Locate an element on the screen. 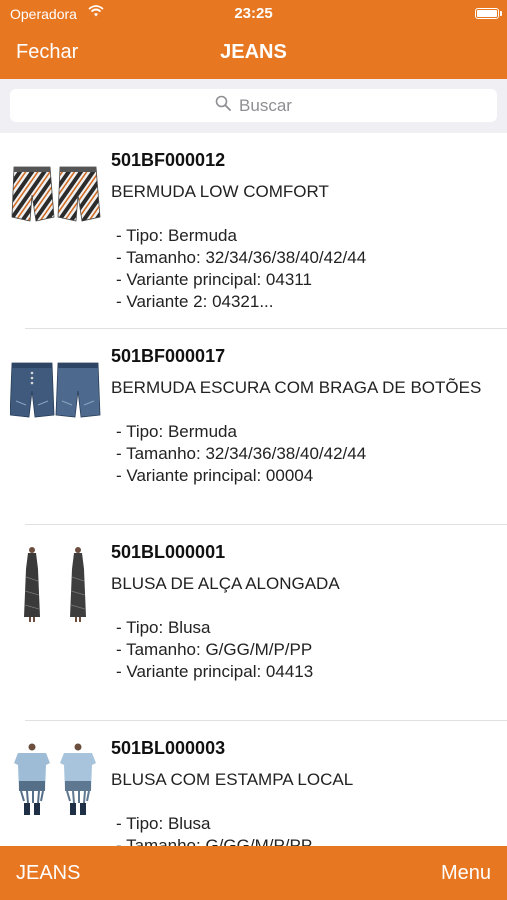 The image size is (507, 900). detail-line: - Variante principal: 04311 is located at coordinates (214, 279).